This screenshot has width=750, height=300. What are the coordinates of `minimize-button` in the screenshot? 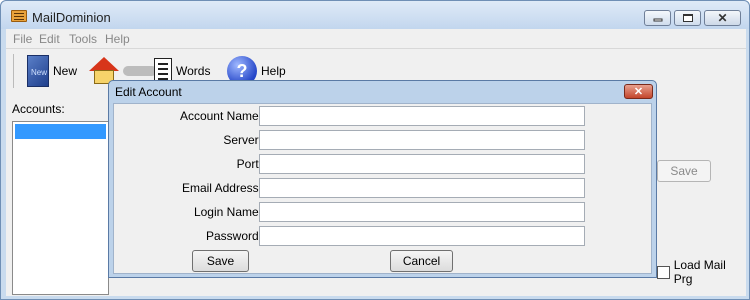 It's located at (657, 18).